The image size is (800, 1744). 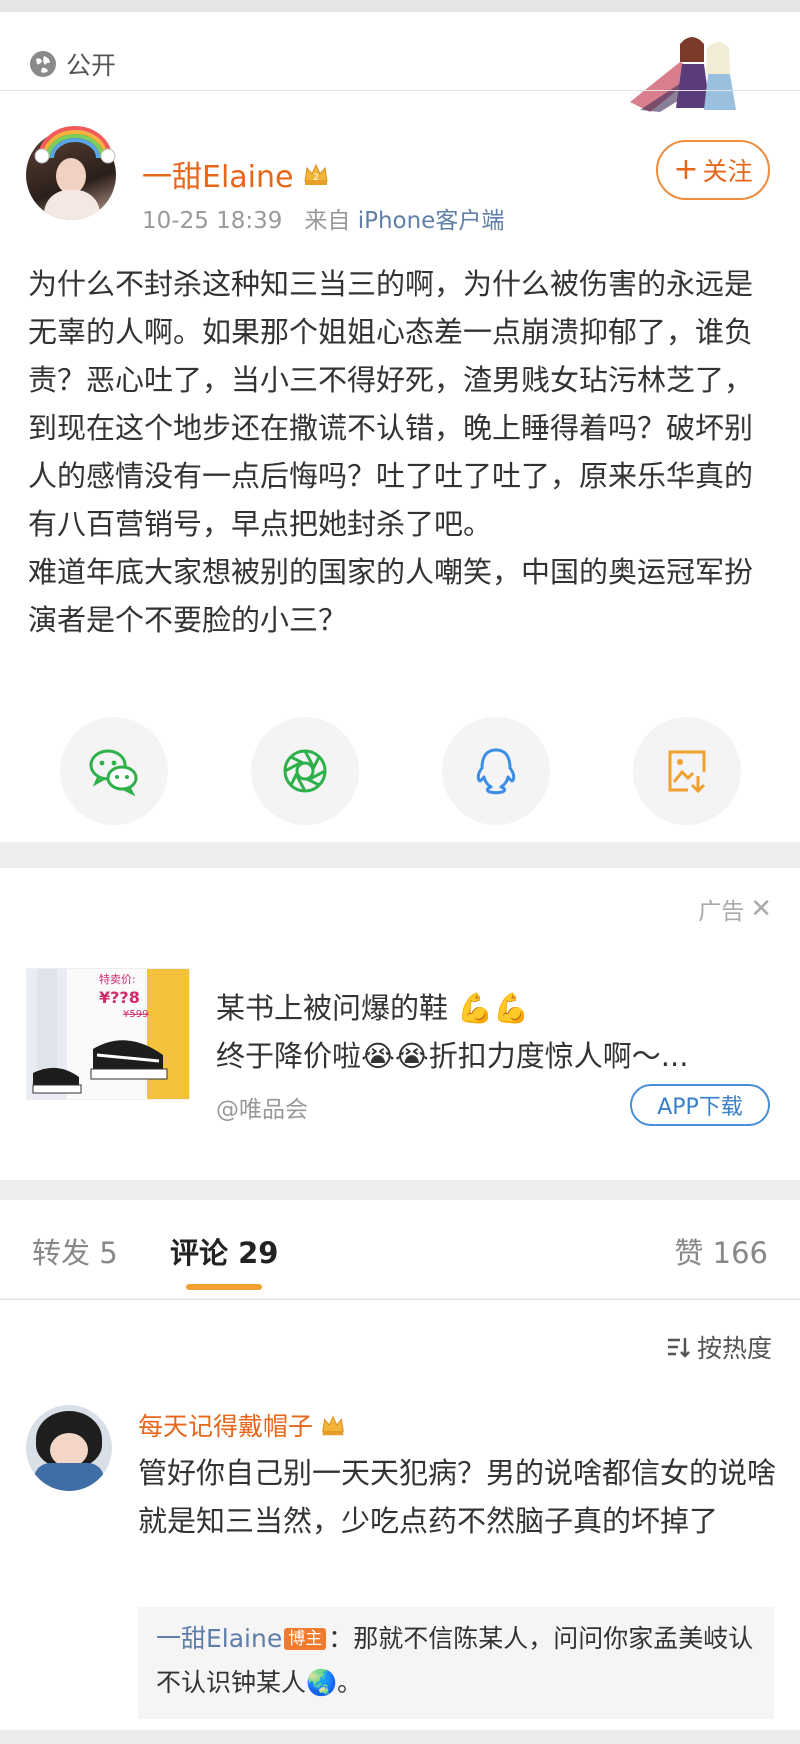 What do you see at coordinates (75, 145) in the screenshot?
I see `rainbow-frame-icon` at bounding box center [75, 145].